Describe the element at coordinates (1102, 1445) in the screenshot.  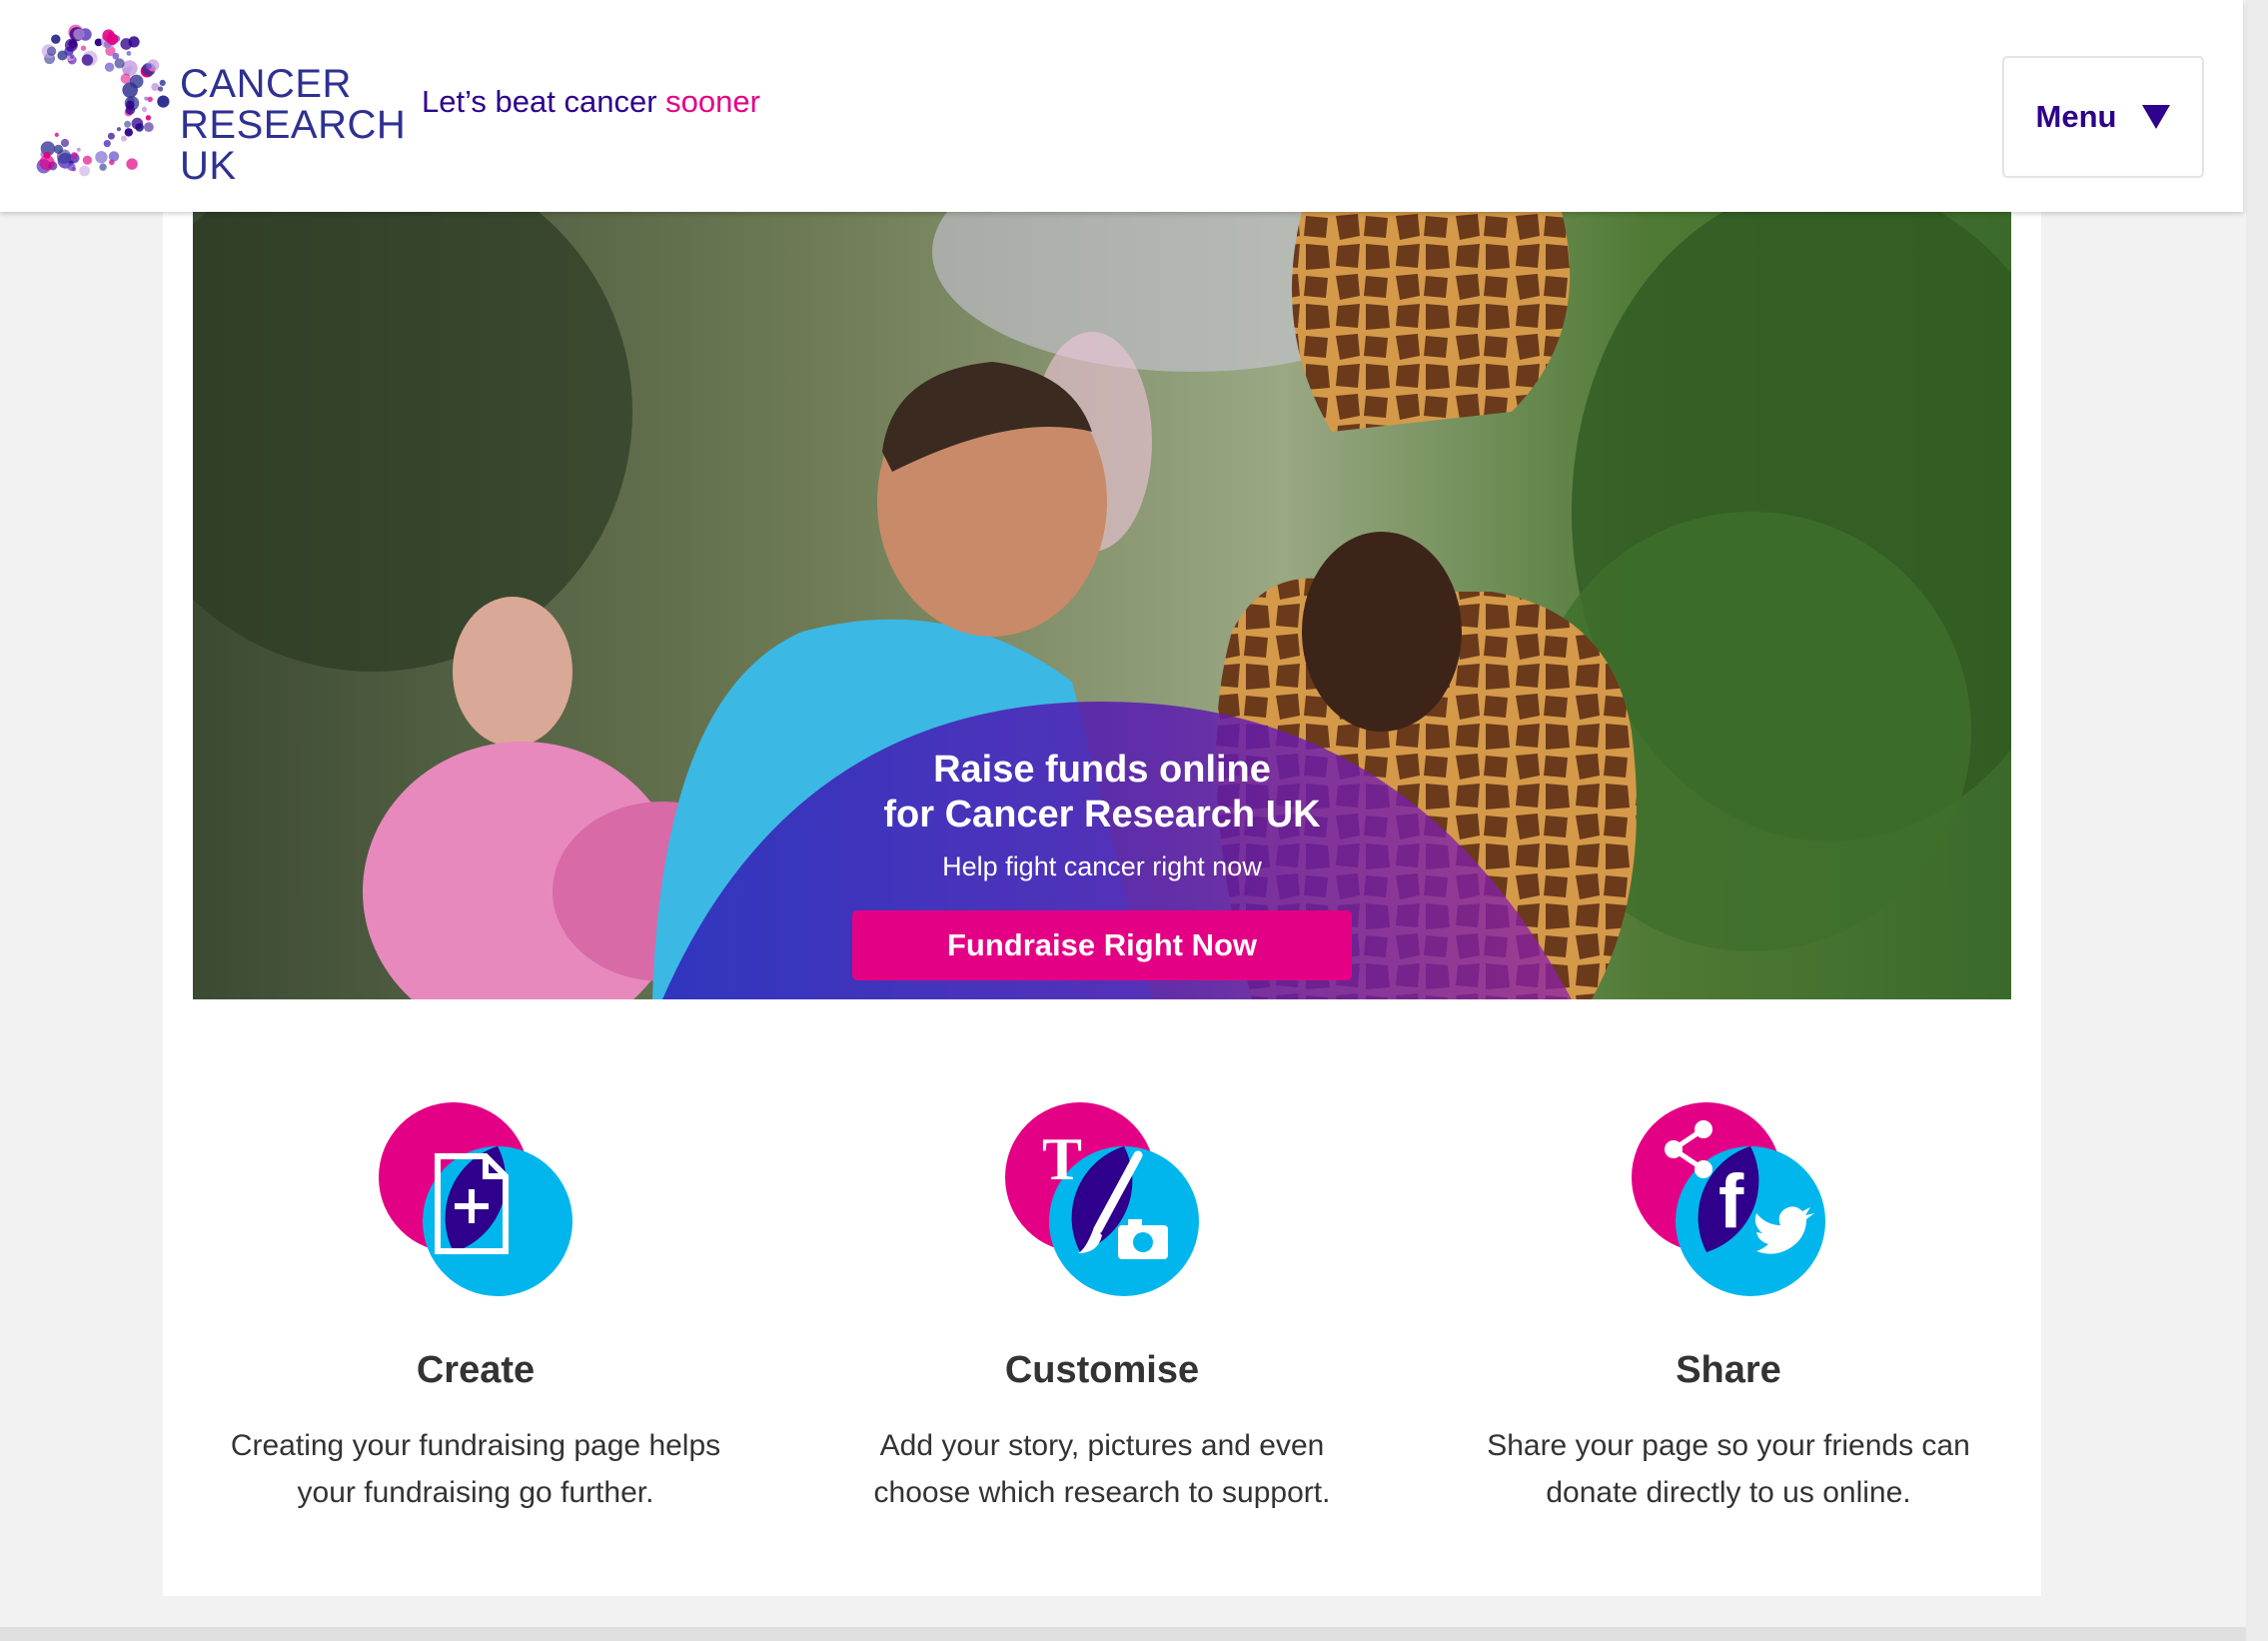
I see `feature-desc-line-1: Add your story, pictures and even` at that location.